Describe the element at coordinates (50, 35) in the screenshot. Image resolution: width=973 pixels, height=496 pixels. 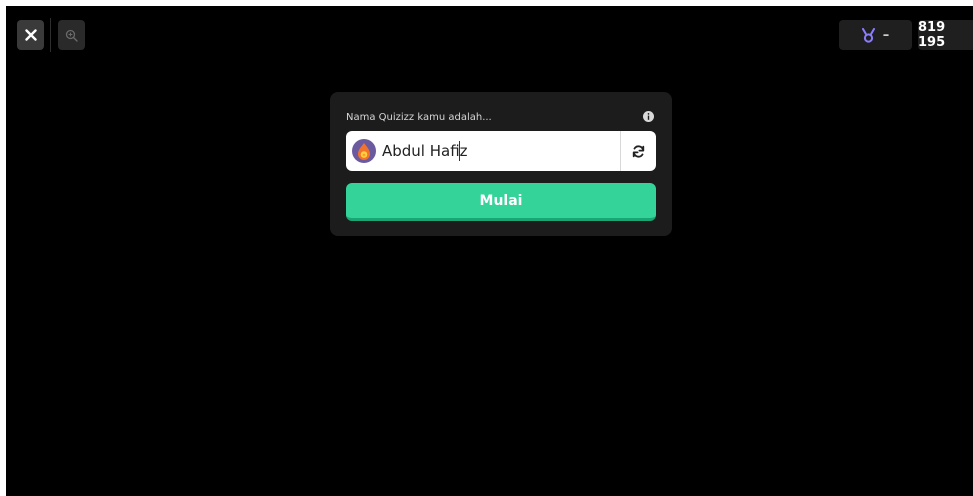
I see `toolbar-divider` at that location.